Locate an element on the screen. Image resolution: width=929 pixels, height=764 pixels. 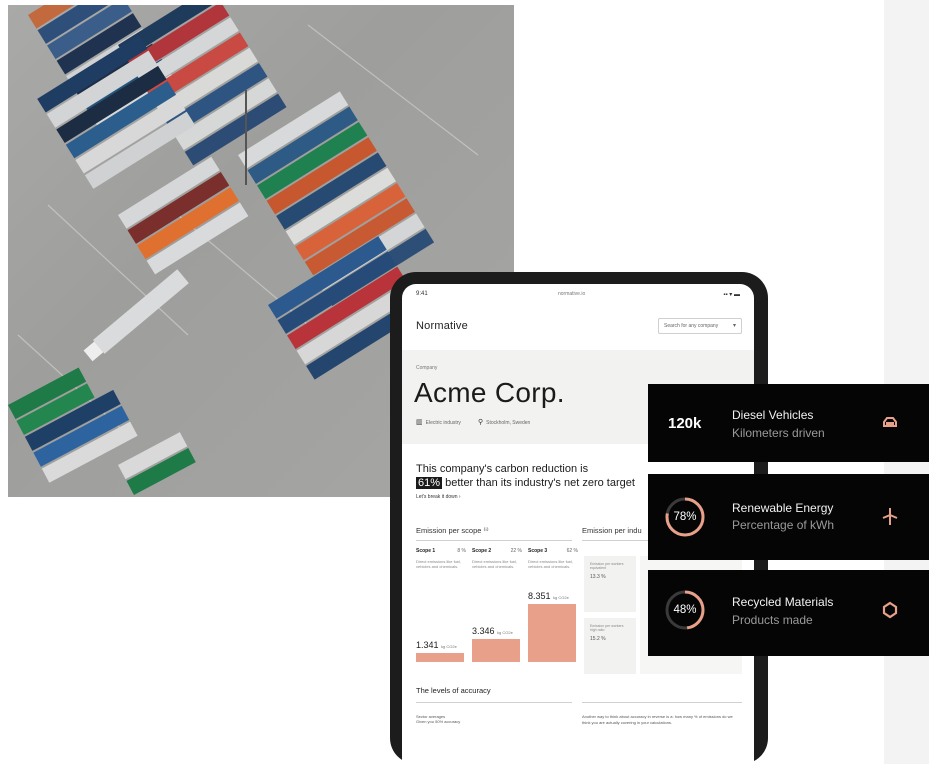
company-kicker: Company is located at coordinates (427, 368).